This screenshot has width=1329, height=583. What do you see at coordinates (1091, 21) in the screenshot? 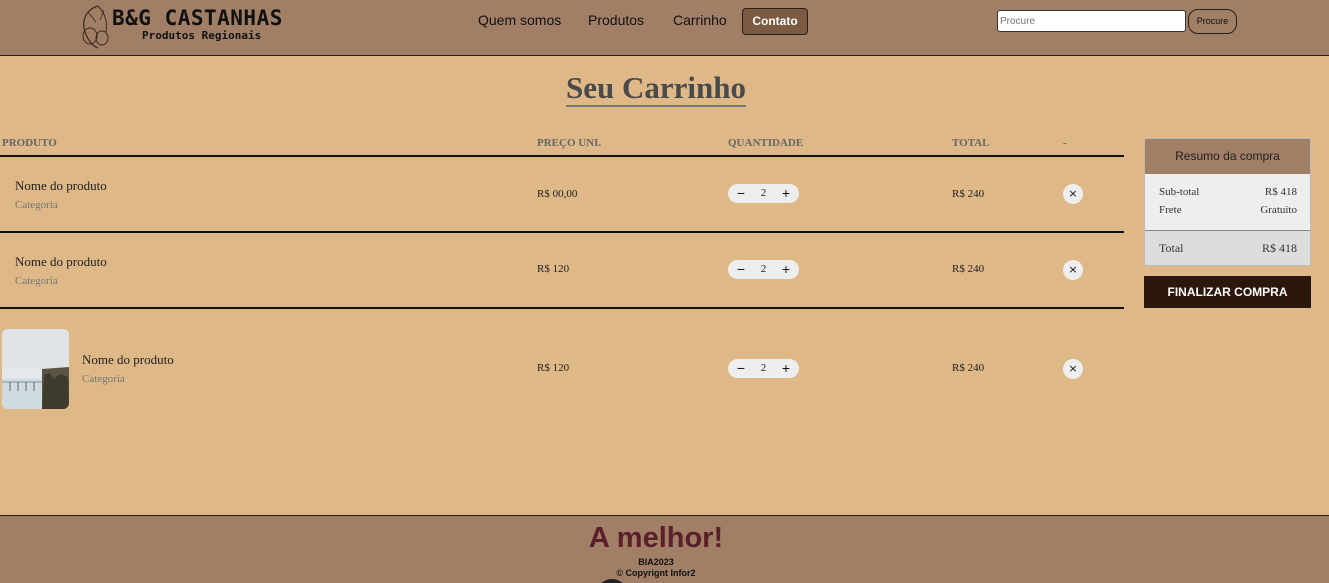
I see `search-input` at bounding box center [1091, 21].